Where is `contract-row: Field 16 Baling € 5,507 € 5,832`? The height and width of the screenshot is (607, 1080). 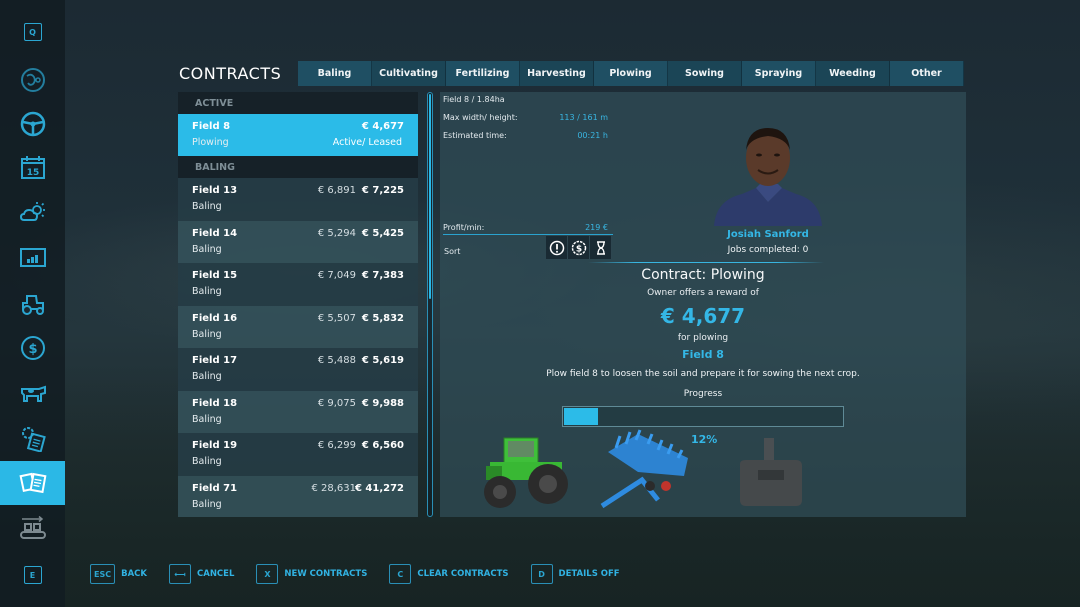 contract-row: Field 16 Baling € 5,507 € 5,832 is located at coordinates (298, 326).